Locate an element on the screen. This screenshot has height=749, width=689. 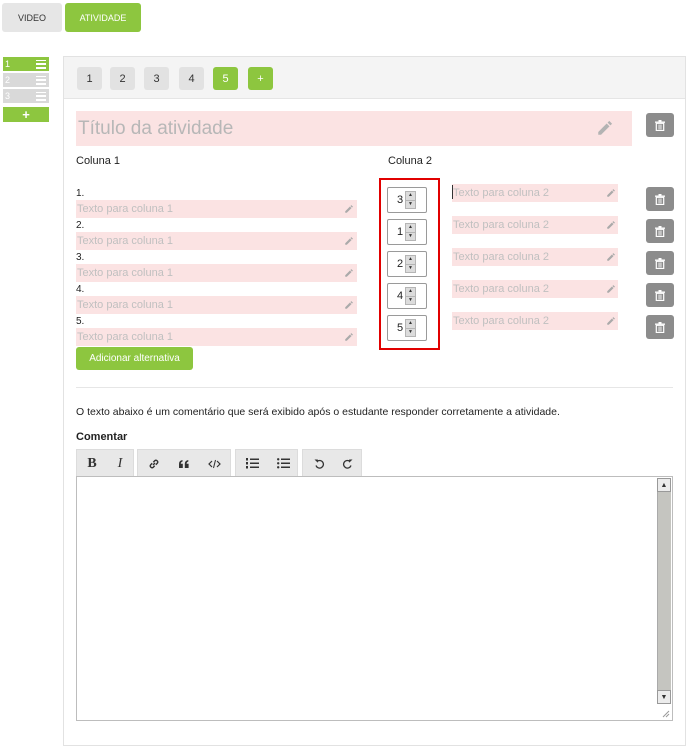
link-icon is located at coordinates (154, 463).